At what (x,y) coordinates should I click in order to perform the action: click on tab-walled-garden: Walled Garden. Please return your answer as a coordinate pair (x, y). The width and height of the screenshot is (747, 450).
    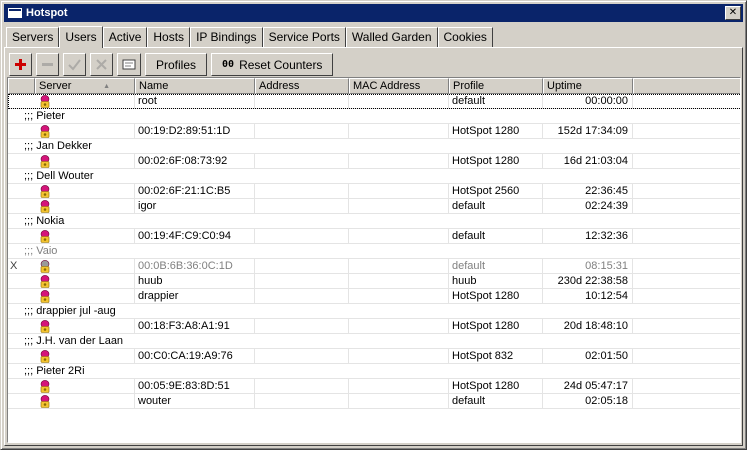
    Looking at the image, I should click on (391, 37).